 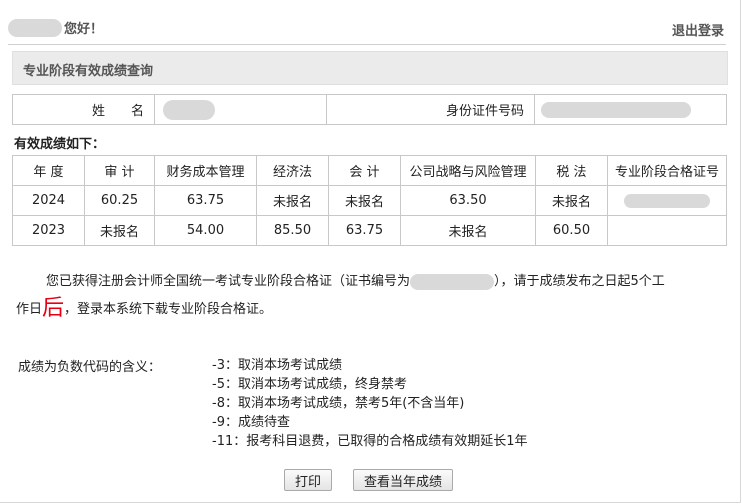 I want to click on id-label: 身份证件号码, so click(x=430, y=109).